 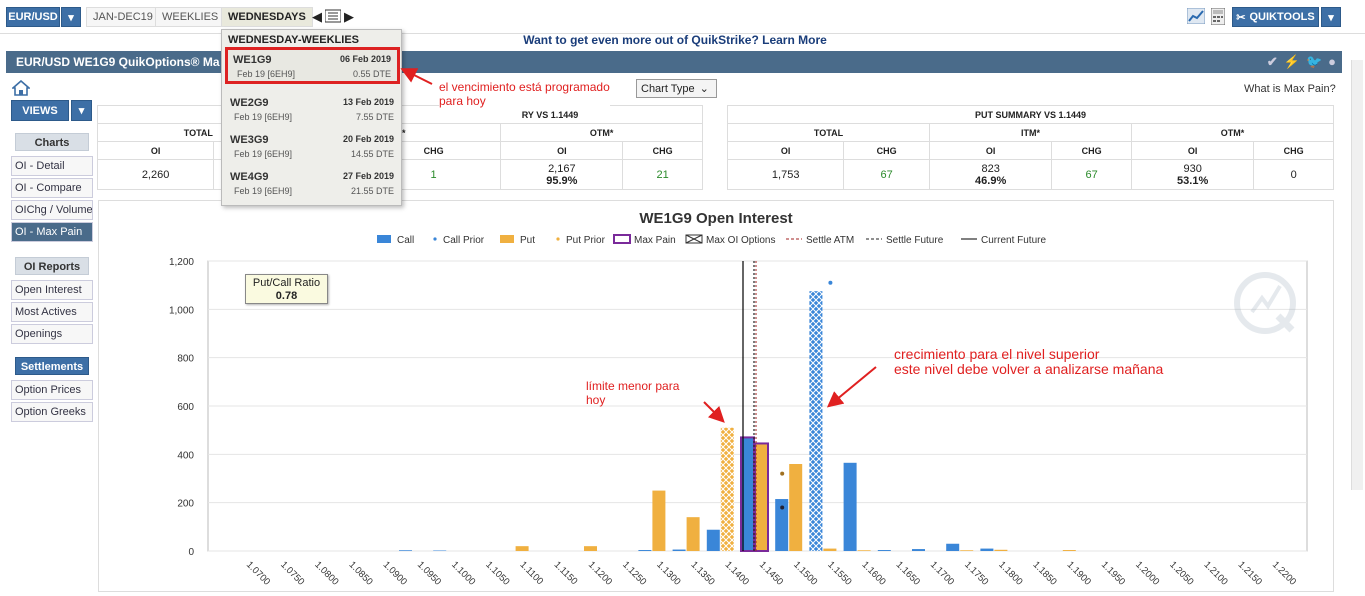 What do you see at coordinates (1290, 89) in the screenshot?
I see `max-pain-info-link: What is Max Pain?` at bounding box center [1290, 89].